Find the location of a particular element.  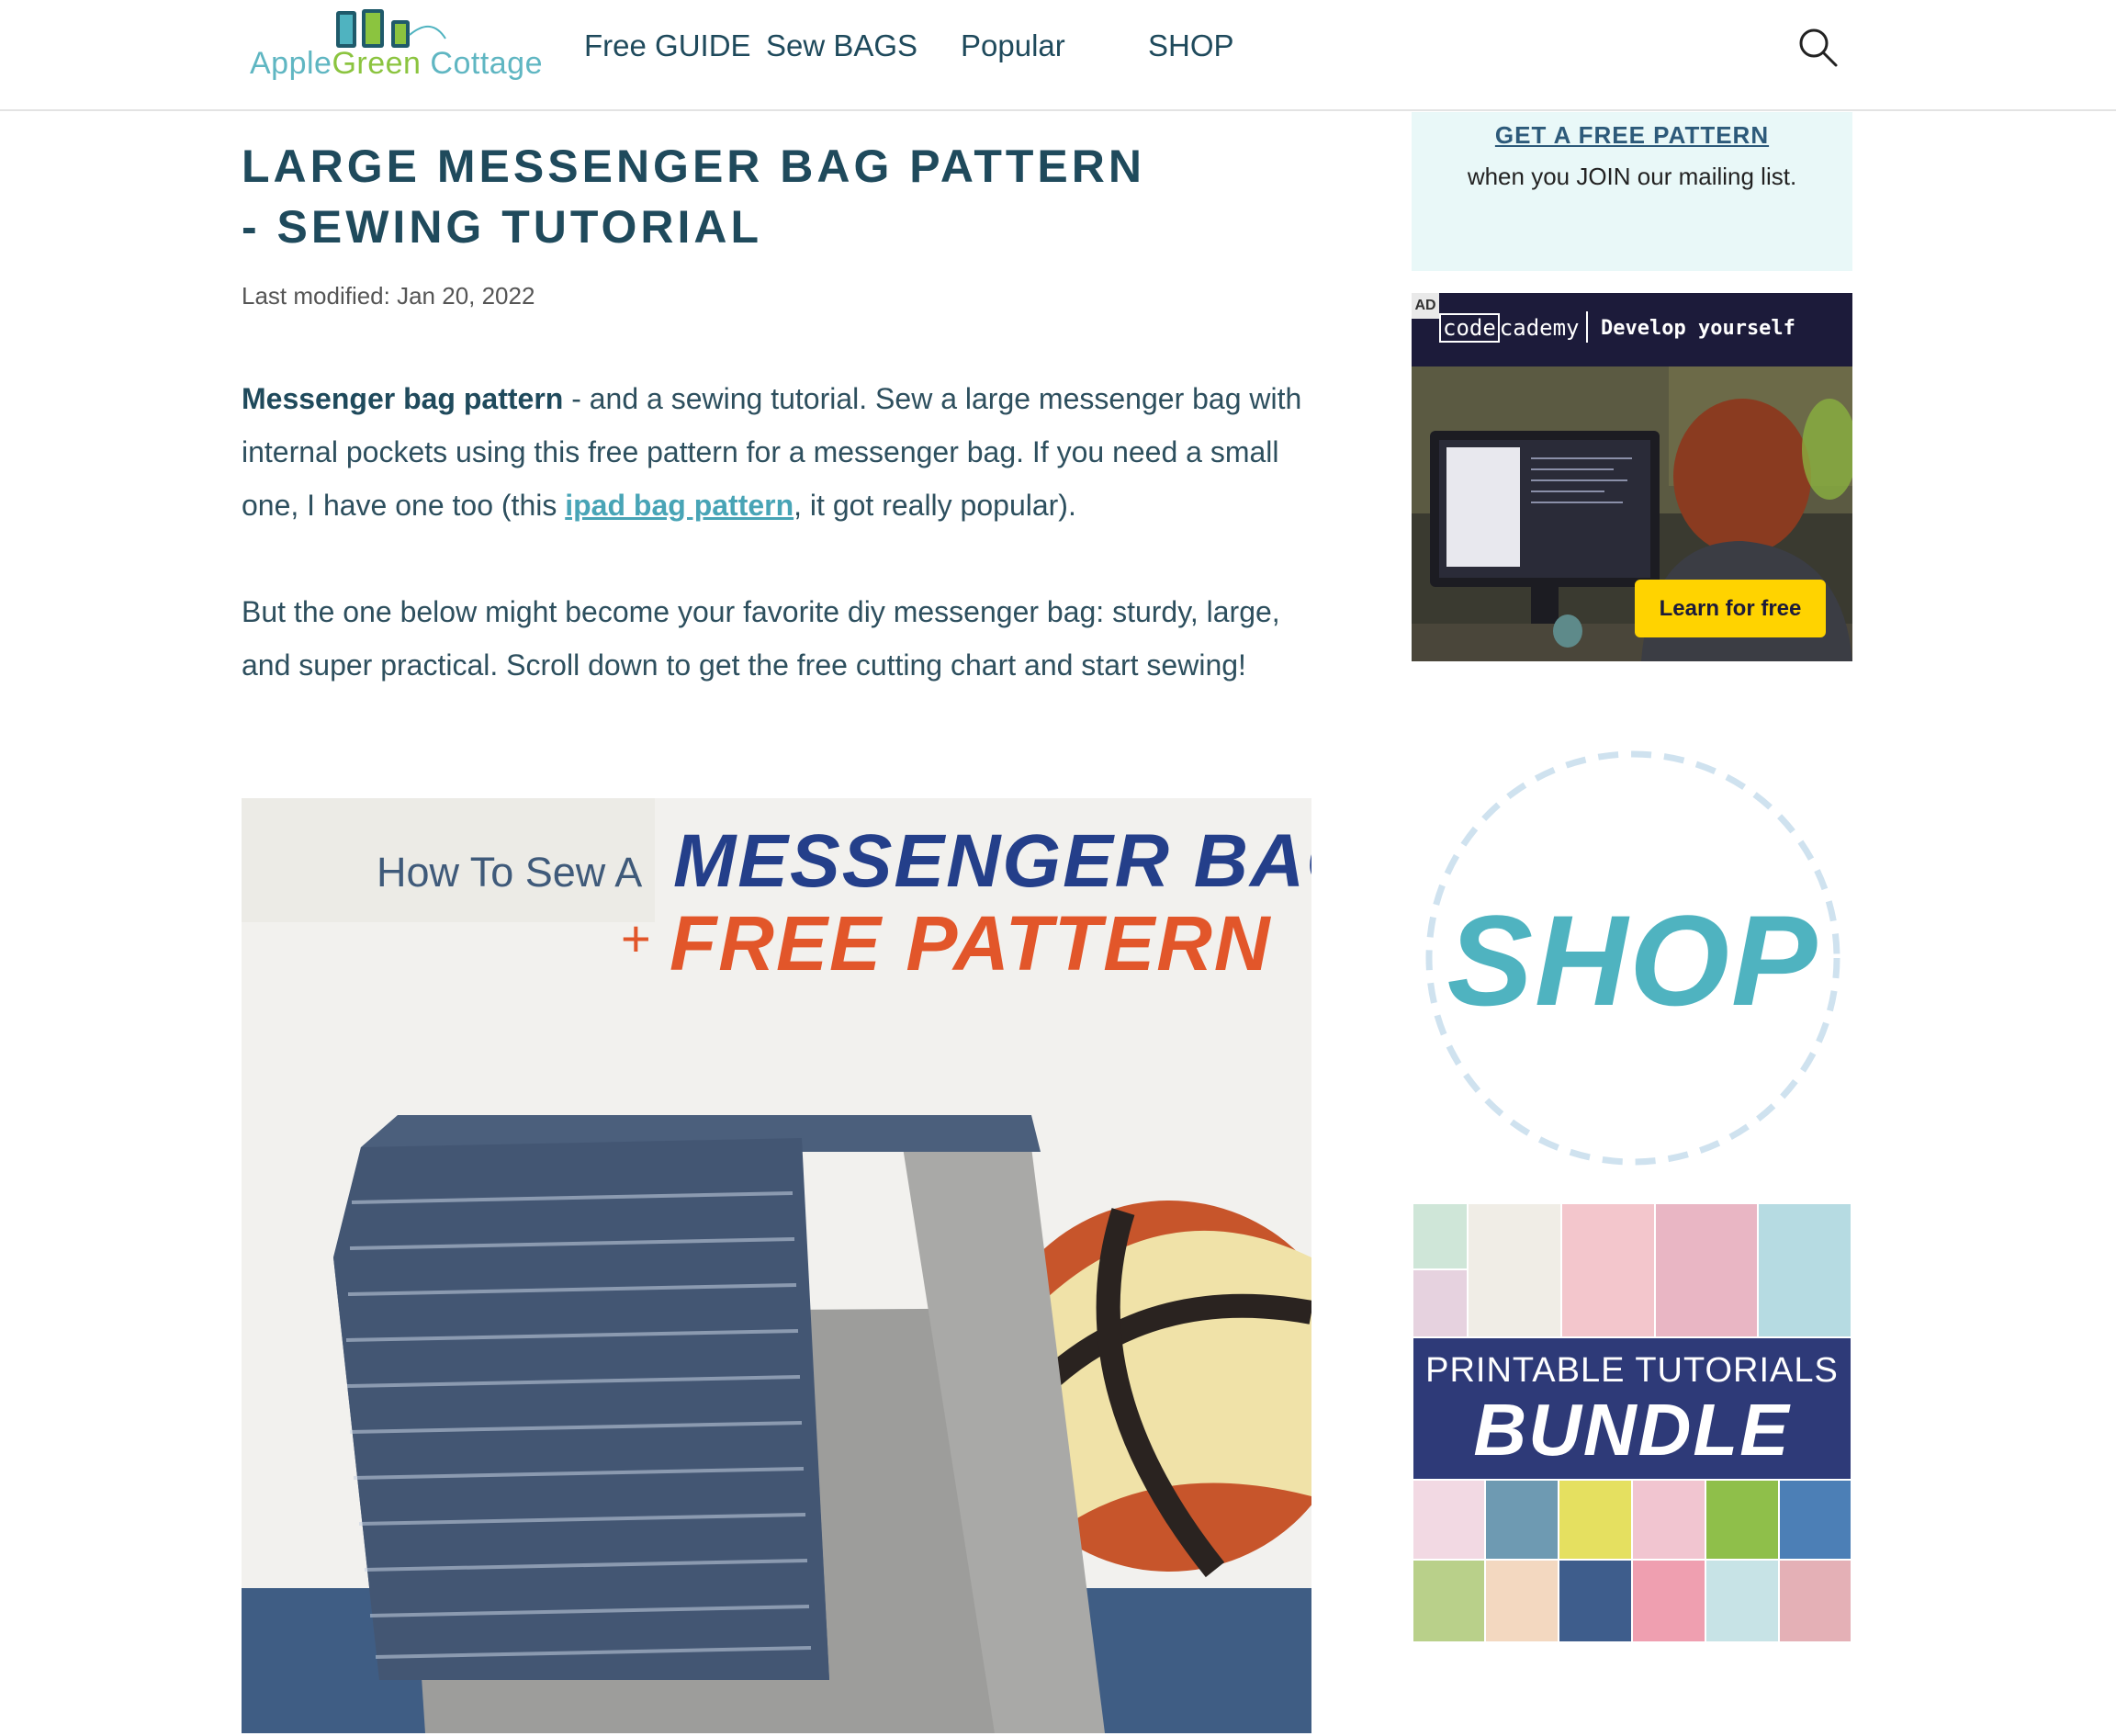

nav-free-guide: Free GUIDE is located at coordinates (667, 45).